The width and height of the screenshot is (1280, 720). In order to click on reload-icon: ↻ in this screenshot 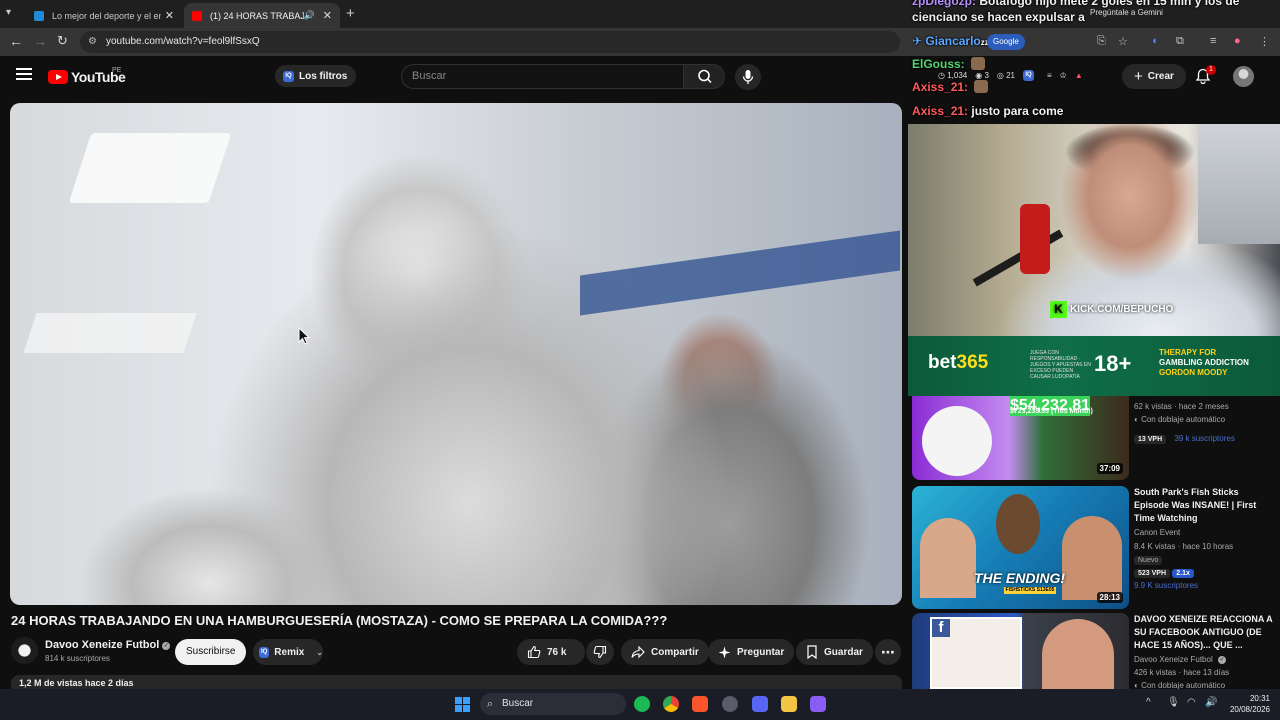, I will do `click(62, 41)`.